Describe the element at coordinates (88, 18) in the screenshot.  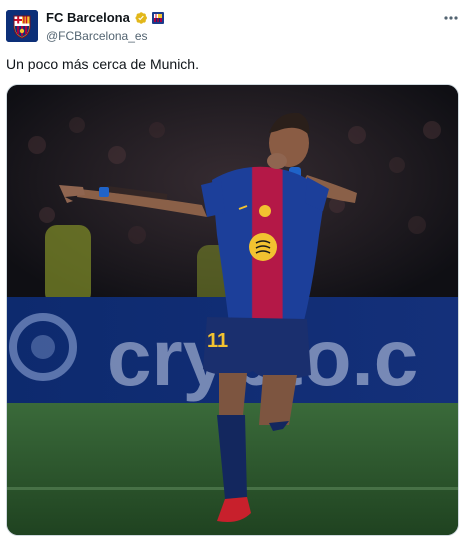
I see `author-display-name: FC Barcelona` at that location.